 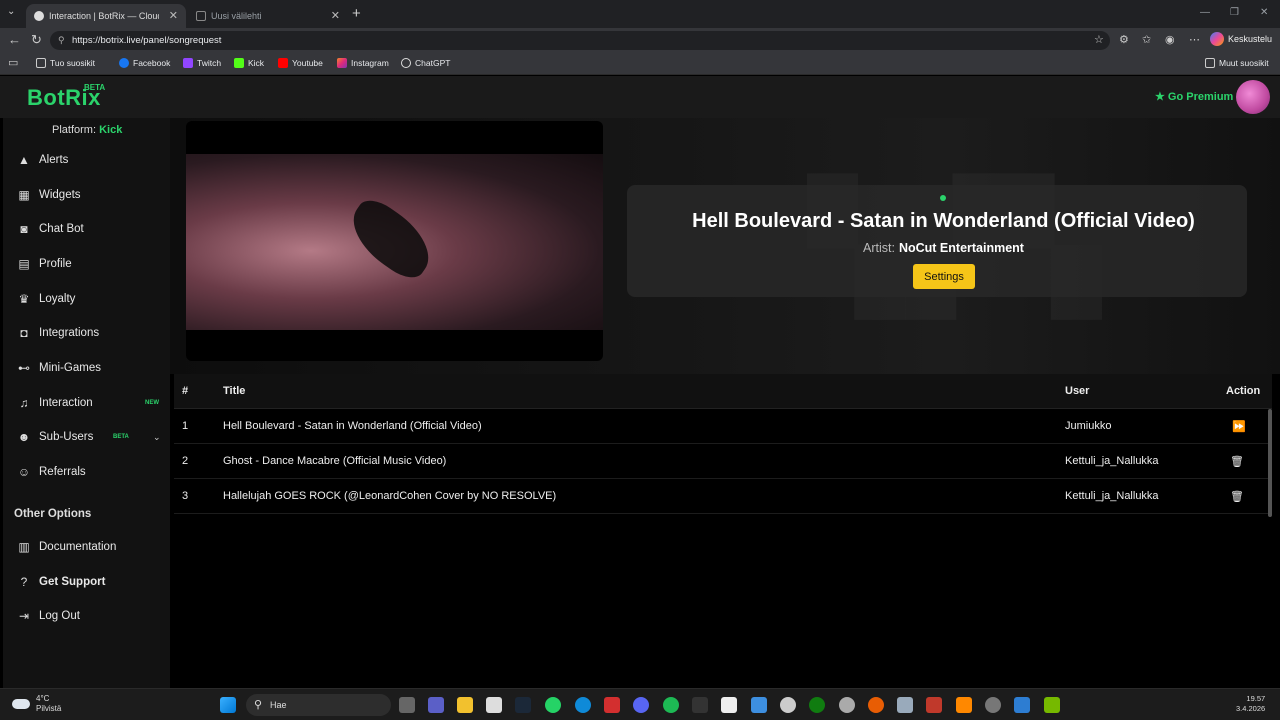 I want to click on bookmark-facebook: Facebook, so click(x=144, y=63).